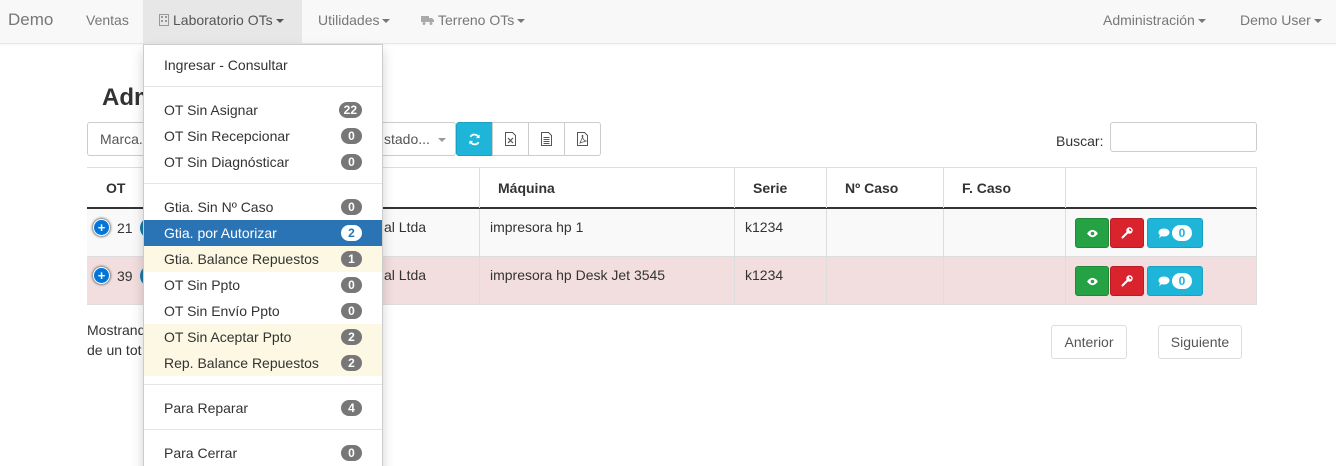 This screenshot has height=466, width=1336. What do you see at coordinates (350, 110) in the screenshot?
I see `count-badge: 22` at bounding box center [350, 110].